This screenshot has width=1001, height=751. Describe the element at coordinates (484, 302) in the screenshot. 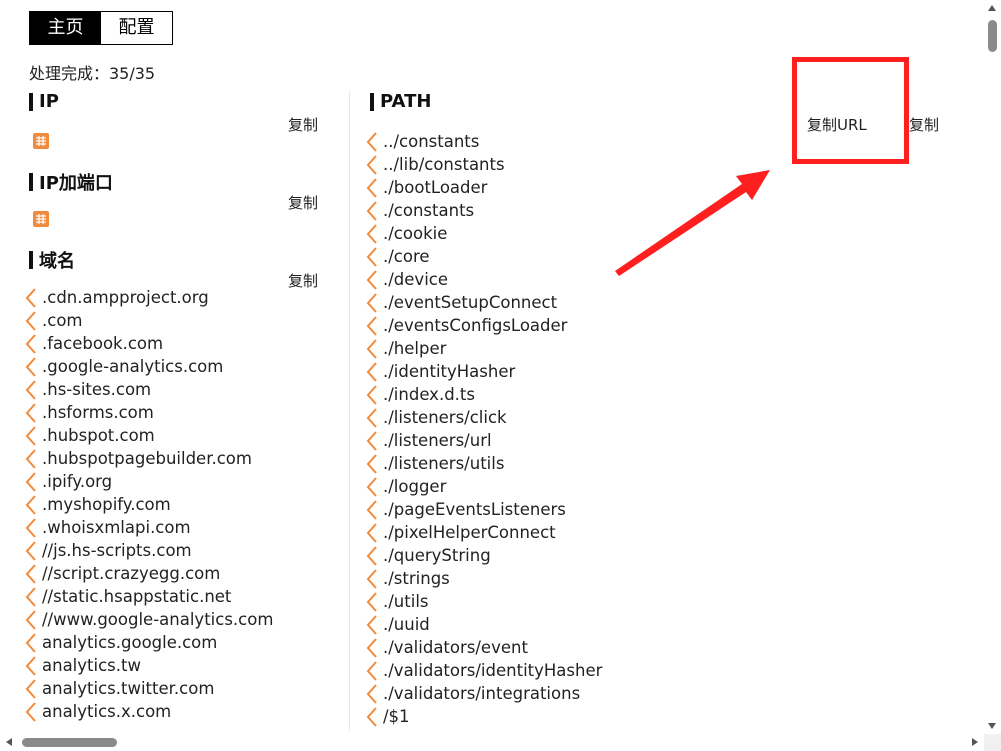

I see `path-list-item: ./eventSetupConnect` at that location.